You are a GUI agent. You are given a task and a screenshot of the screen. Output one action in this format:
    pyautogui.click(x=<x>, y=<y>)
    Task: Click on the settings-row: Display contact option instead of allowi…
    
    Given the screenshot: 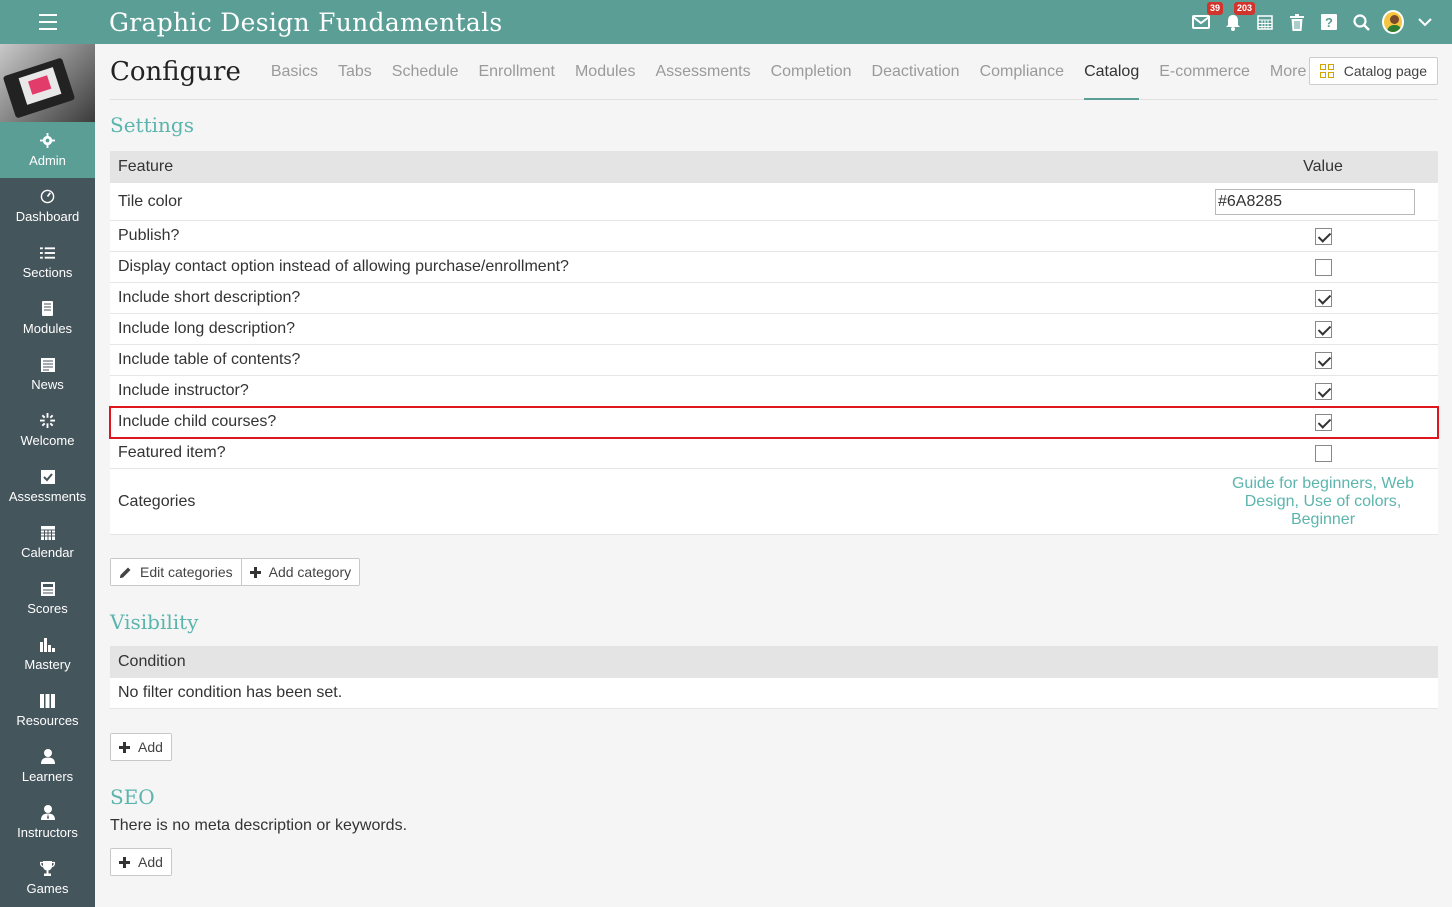 What is the action you would take?
    pyautogui.click(x=774, y=267)
    